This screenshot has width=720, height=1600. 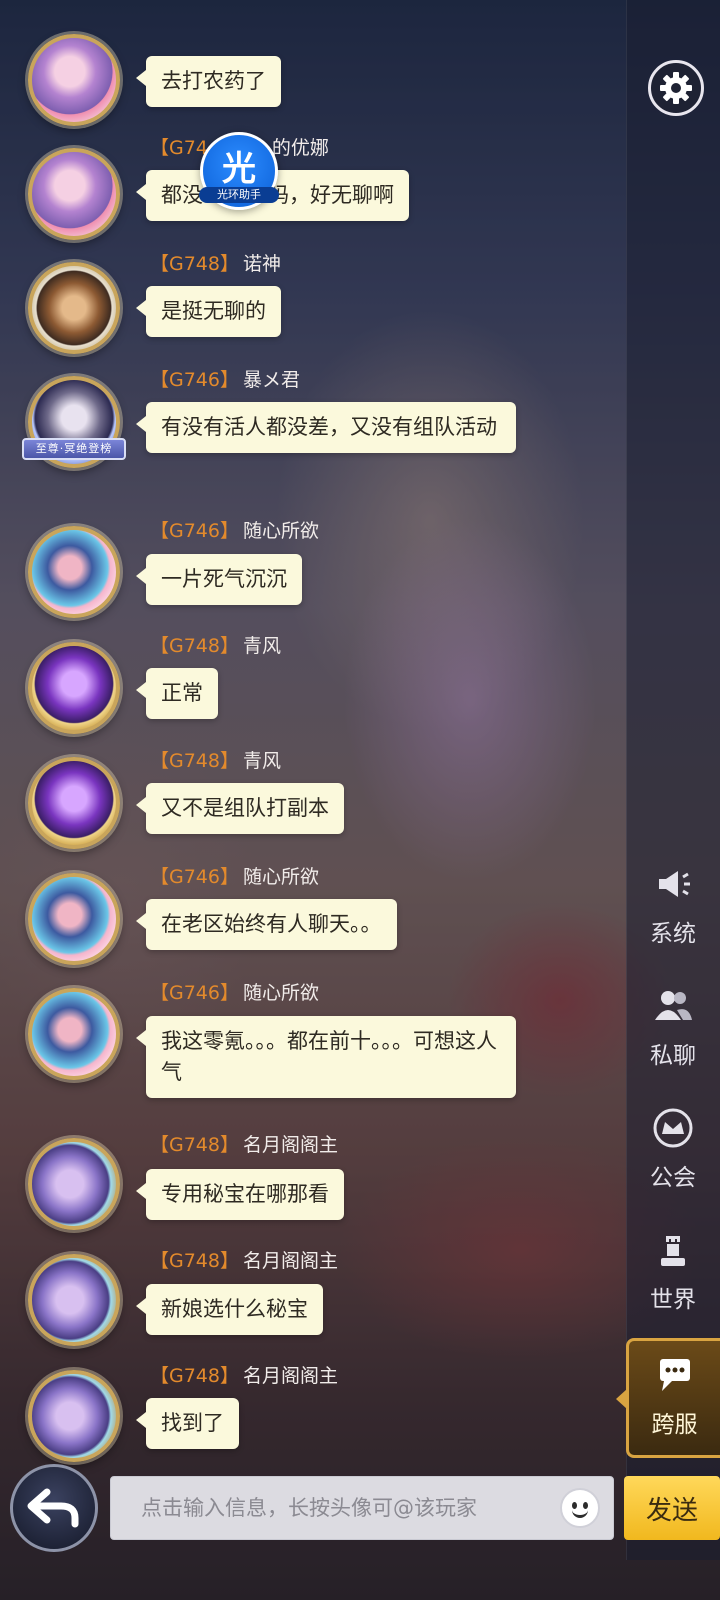 What do you see at coordinates (673, 1178) in the screenshot?
I see `tab-label: 公会` at bounding box center [673, 1178].